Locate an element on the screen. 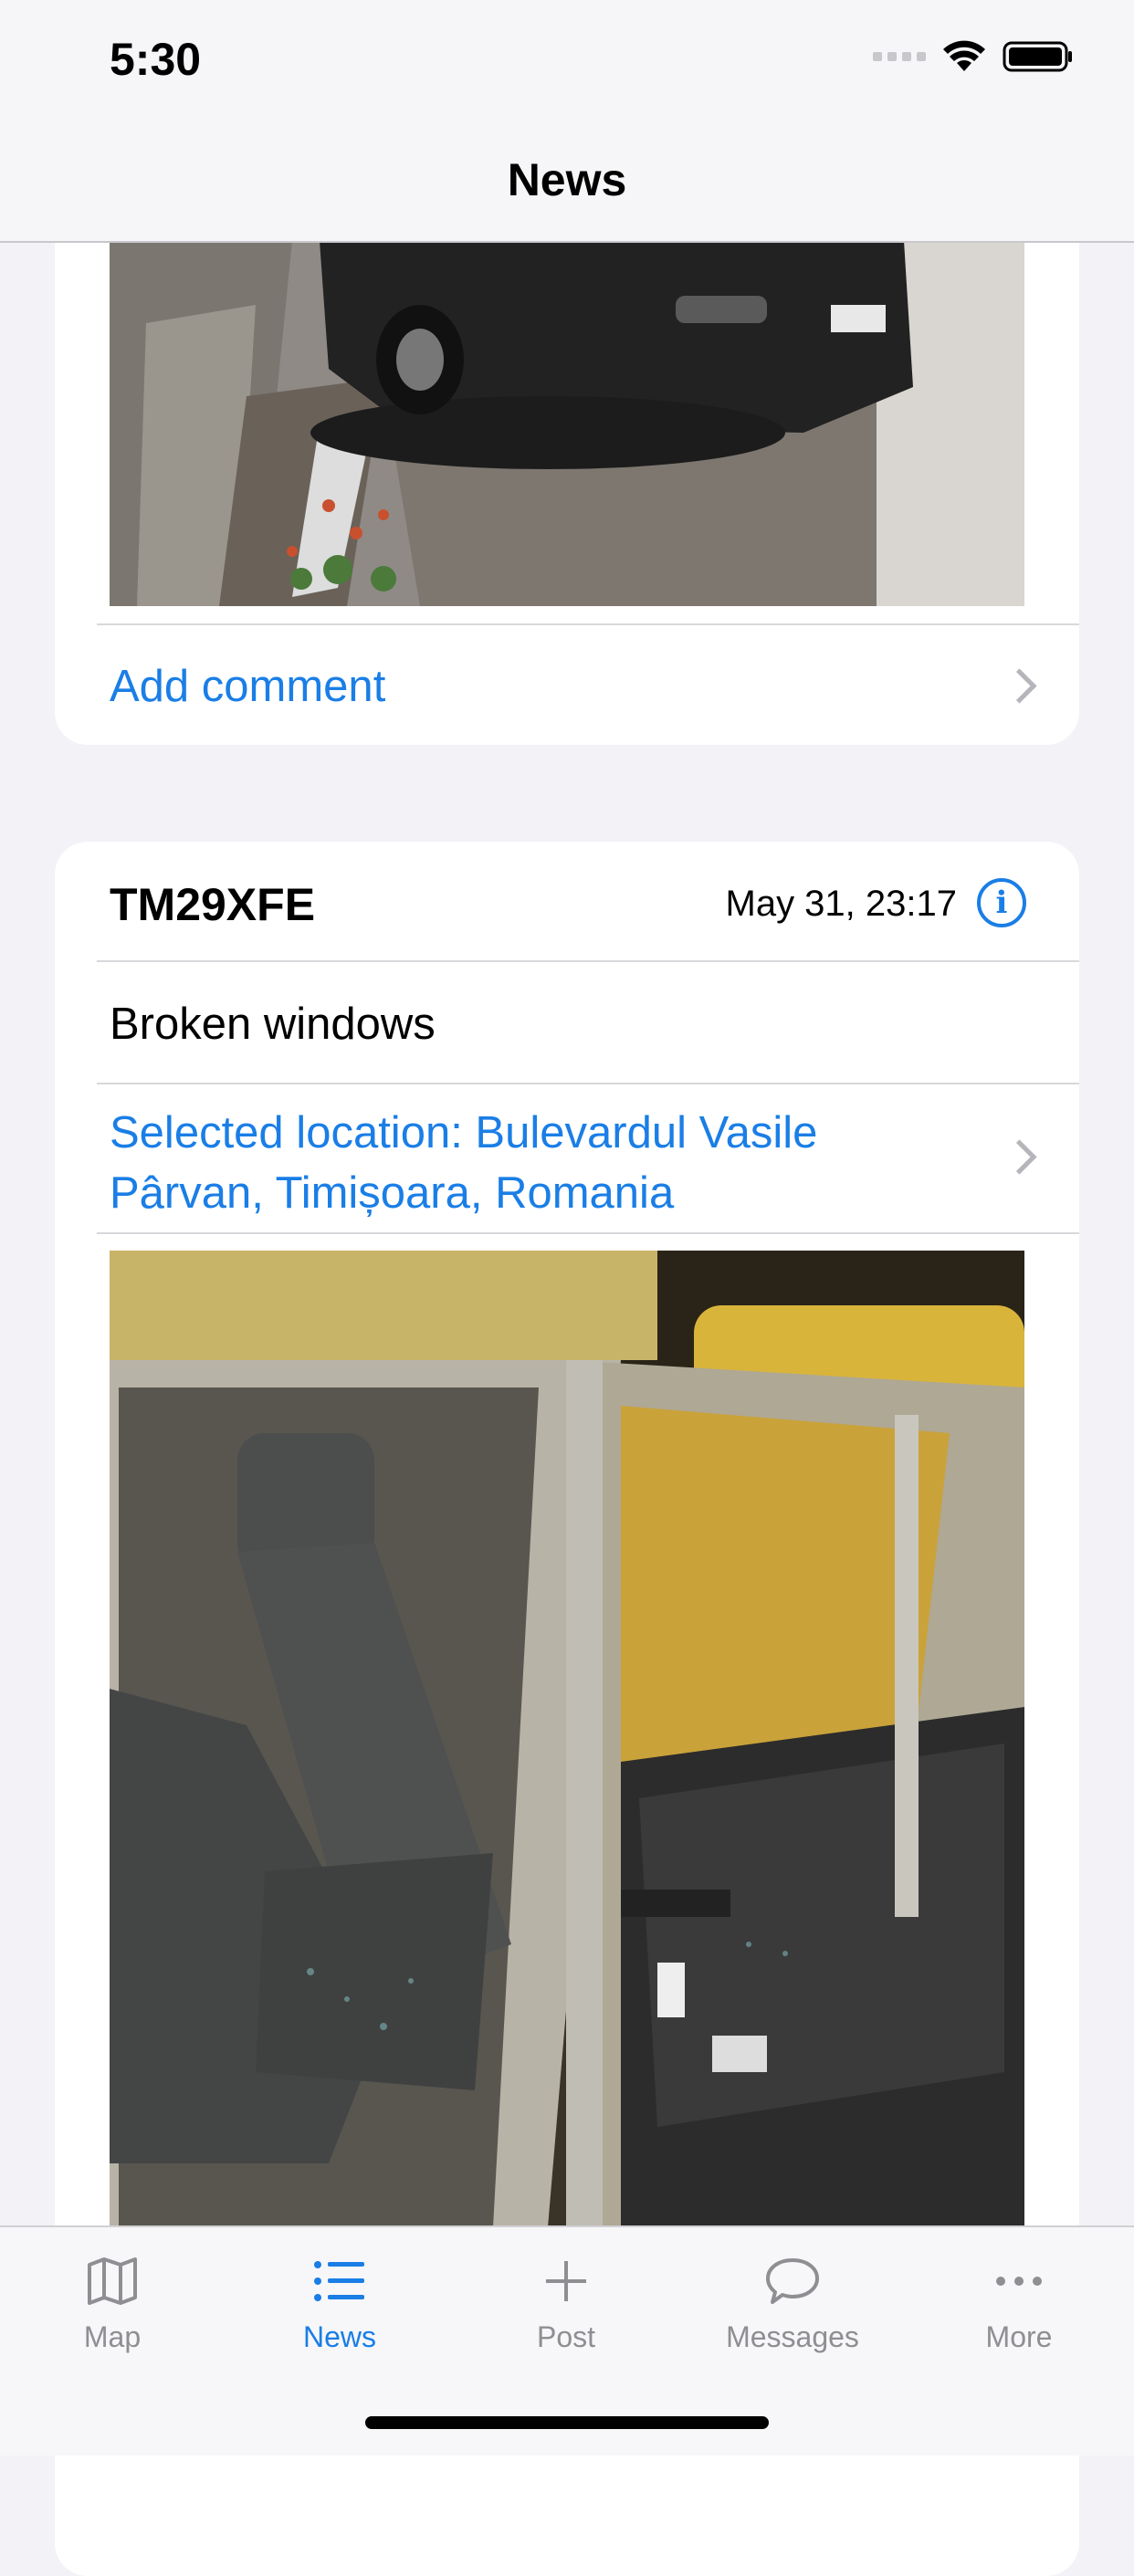 The image size is (1134, 2576). tab-map: Map is located at coordinates (112, 2301).